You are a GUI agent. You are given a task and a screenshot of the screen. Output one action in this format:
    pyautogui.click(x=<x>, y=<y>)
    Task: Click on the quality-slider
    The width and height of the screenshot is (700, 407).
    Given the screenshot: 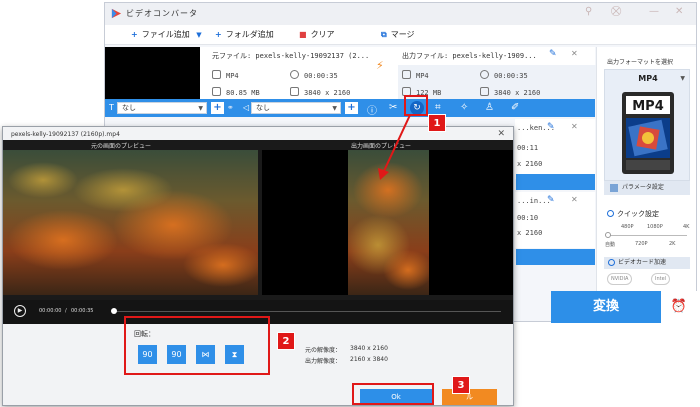 What is the action you would take?
    pyautogui.click(x=647, y=235)
    